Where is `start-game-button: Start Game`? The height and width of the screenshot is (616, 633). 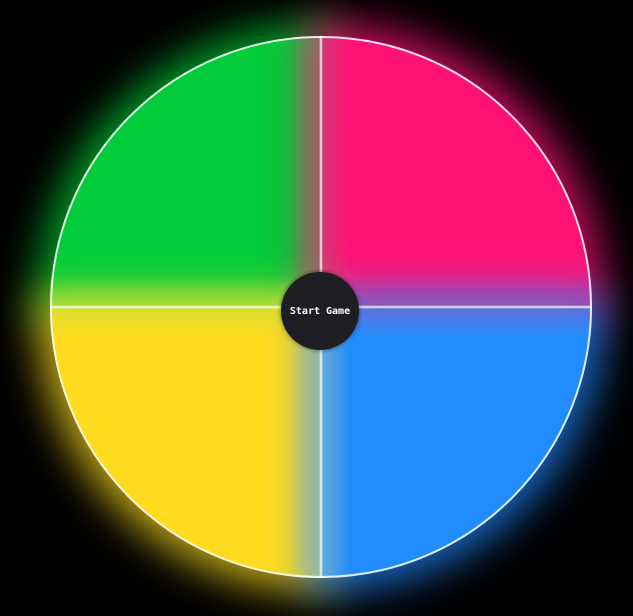
start-game-button: Start Game is located at coordinates (320, 311).